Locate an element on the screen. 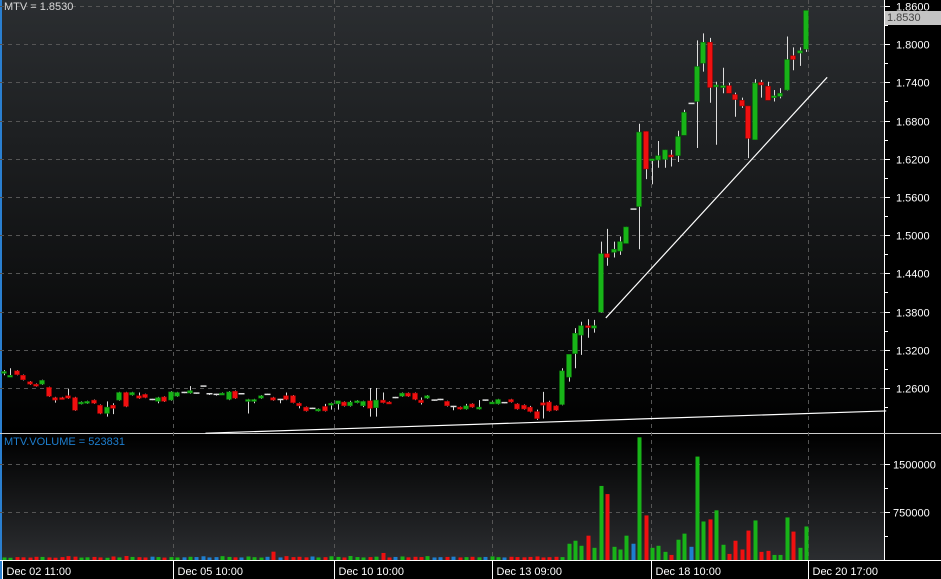 The height and width of the screenshot is (579, 941). price-tick-label: 1.7400 is located at coordinates (913, 84).